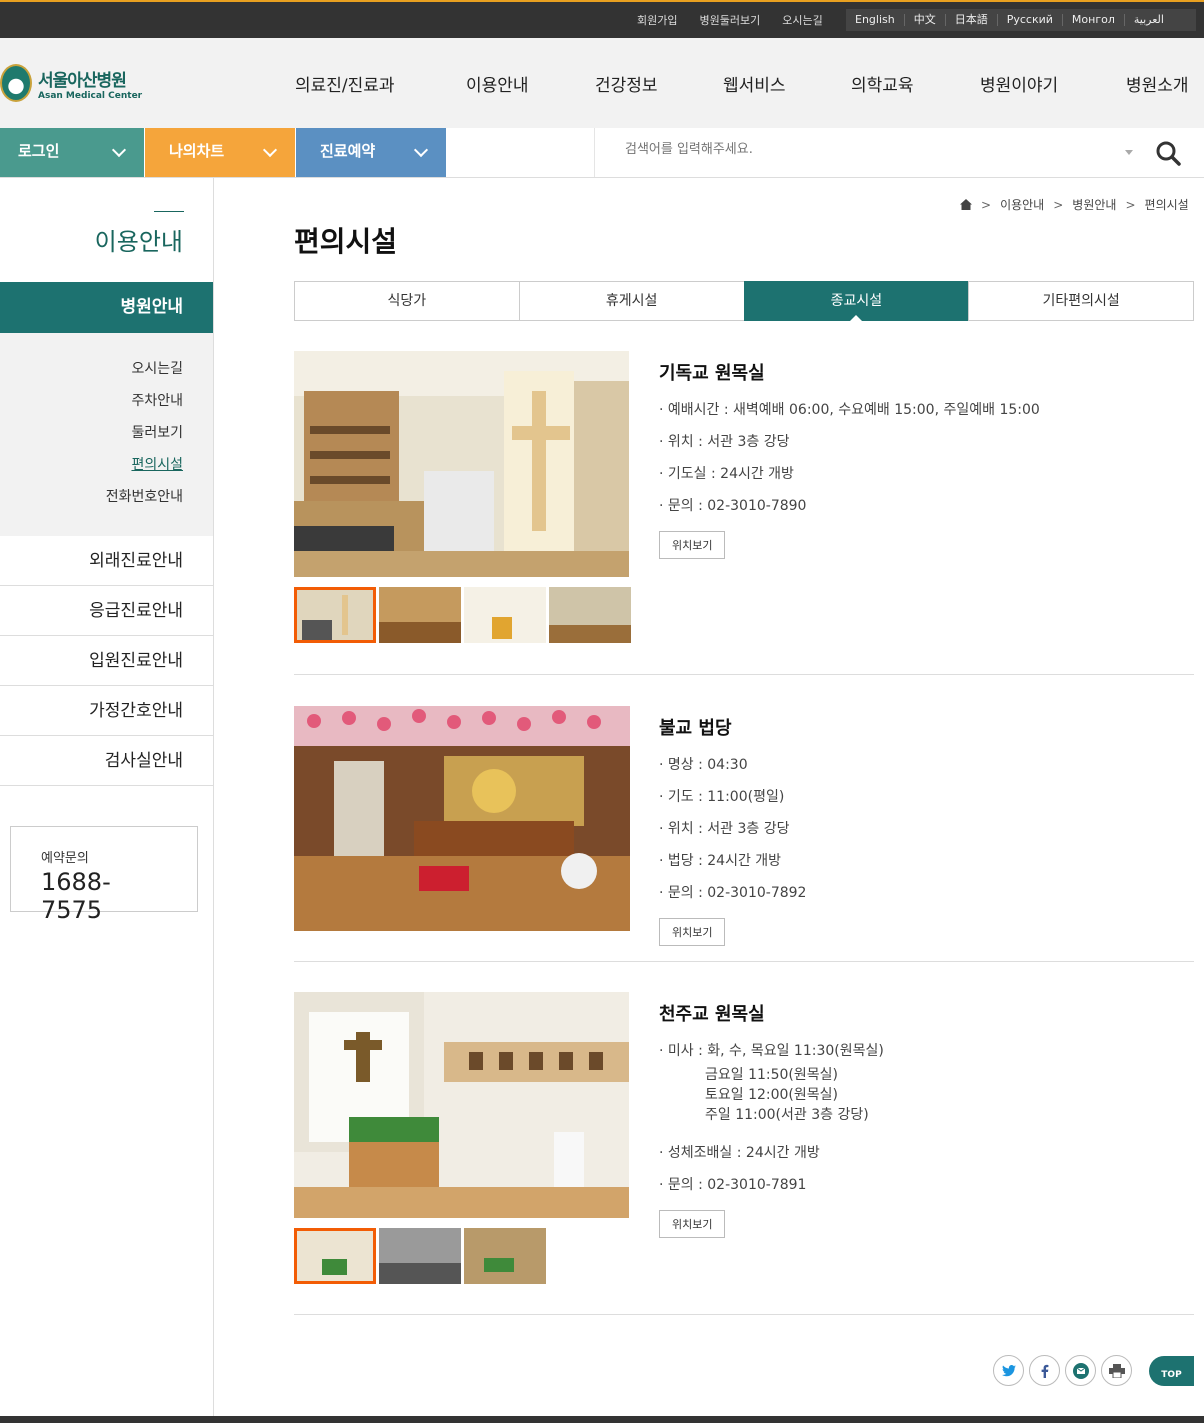 Image resolution: width=1204 pixels, height=1423 pixels. What do you see at coordinates (90, 95) in the screenshot?
I see `logo-english: Asan Medical Center` at bounding box center [90, 95].